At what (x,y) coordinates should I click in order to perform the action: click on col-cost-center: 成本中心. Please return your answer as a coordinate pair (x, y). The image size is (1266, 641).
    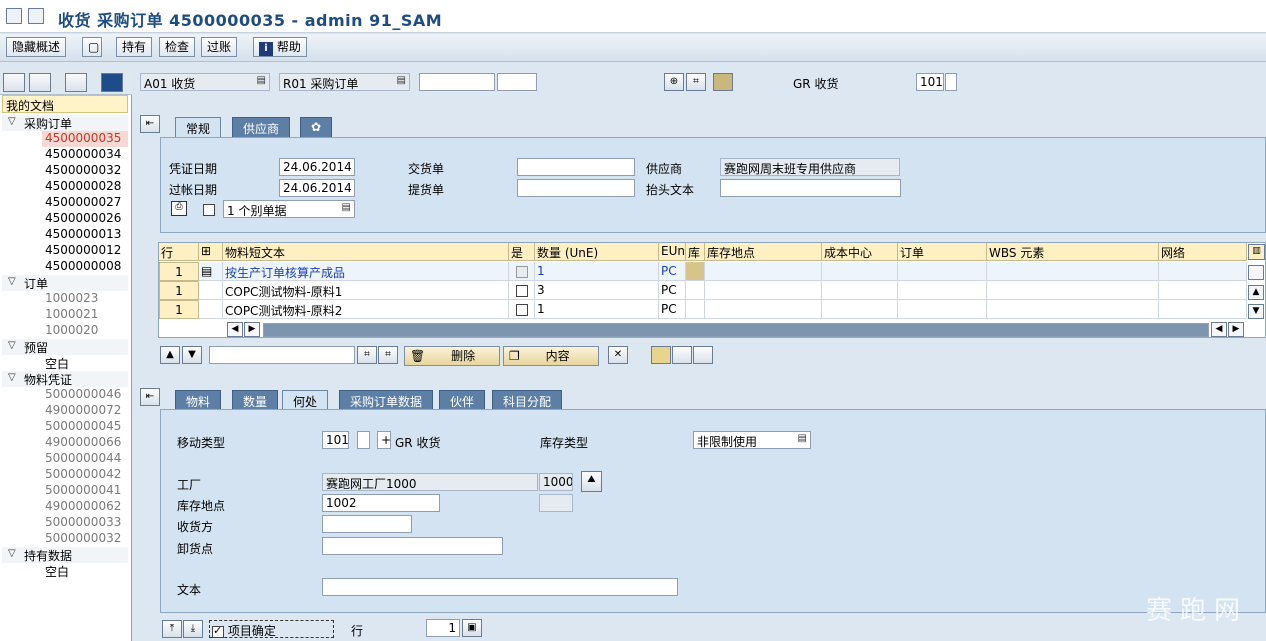
    Looking at the image, I should click on (860, 252).